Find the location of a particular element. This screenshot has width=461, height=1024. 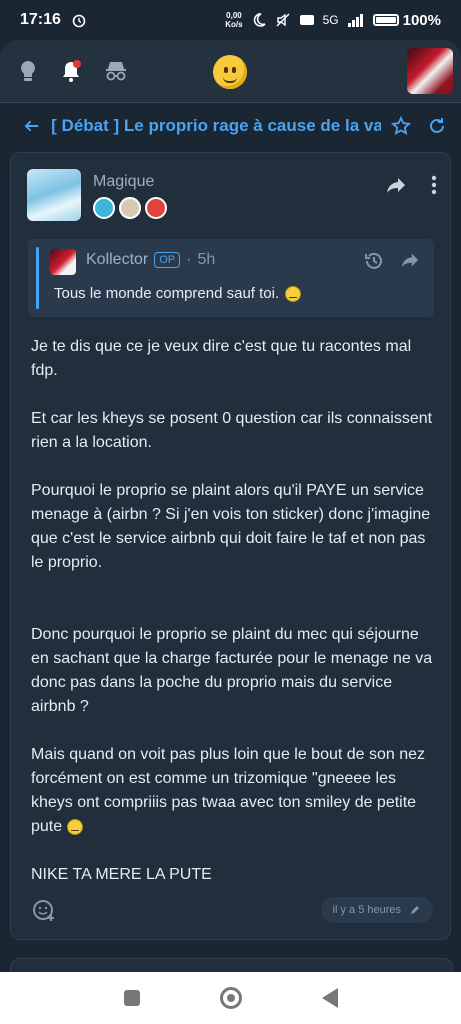

clock: 17:16 is located at coordinates (40, 19).